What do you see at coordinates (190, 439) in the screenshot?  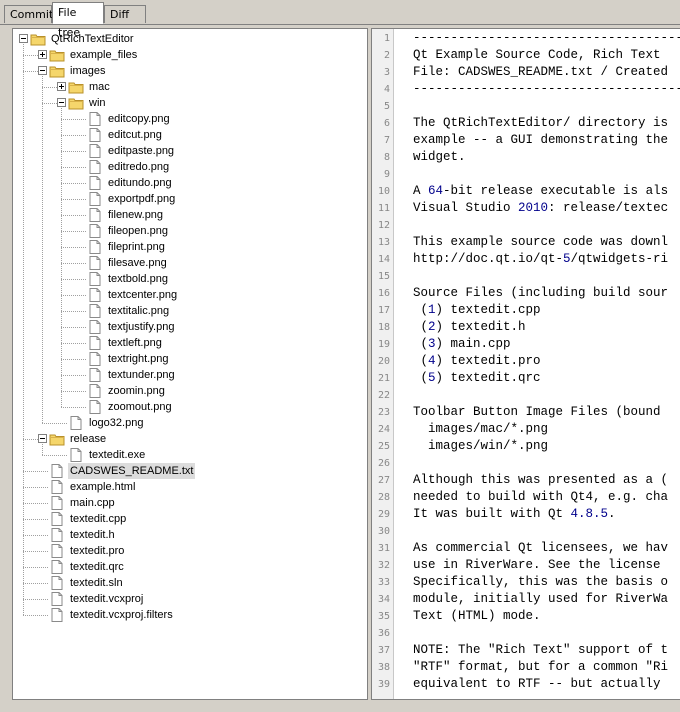 I see `tree-folder-release: release` at bounding box center [190, 439].